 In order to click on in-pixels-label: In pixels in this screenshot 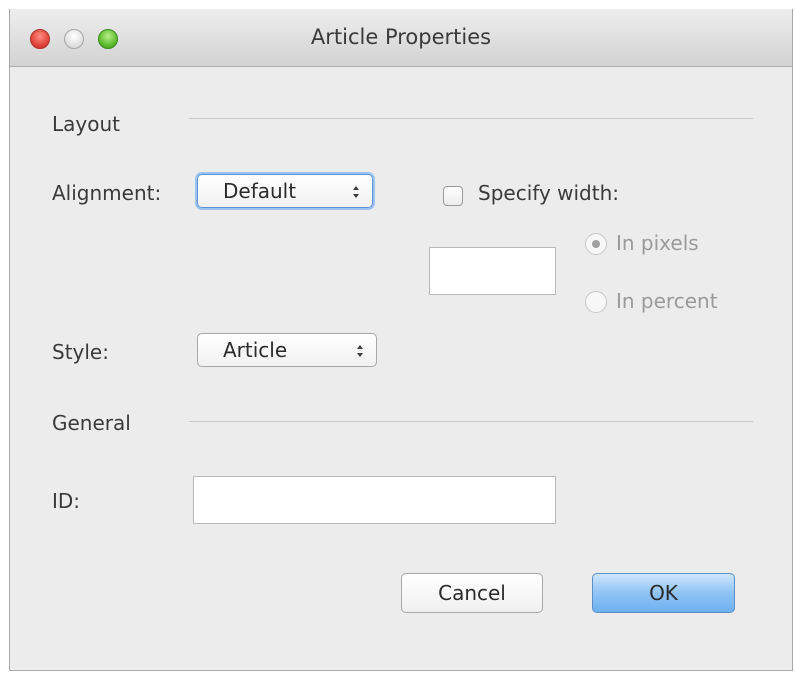, I will do `click(657, 243)`.